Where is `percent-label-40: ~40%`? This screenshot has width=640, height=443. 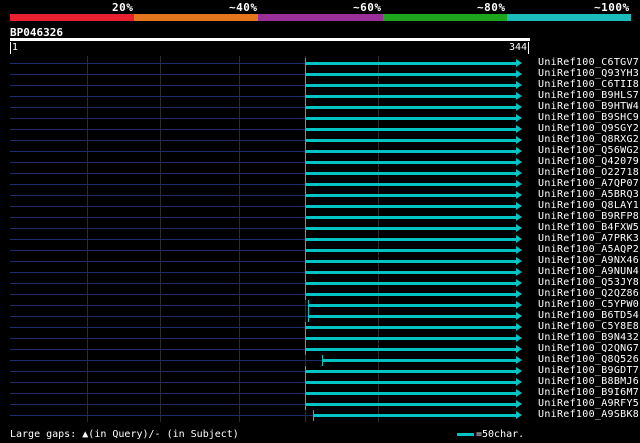
percent-label-40: ~40% is located at coordinates (243, 7).